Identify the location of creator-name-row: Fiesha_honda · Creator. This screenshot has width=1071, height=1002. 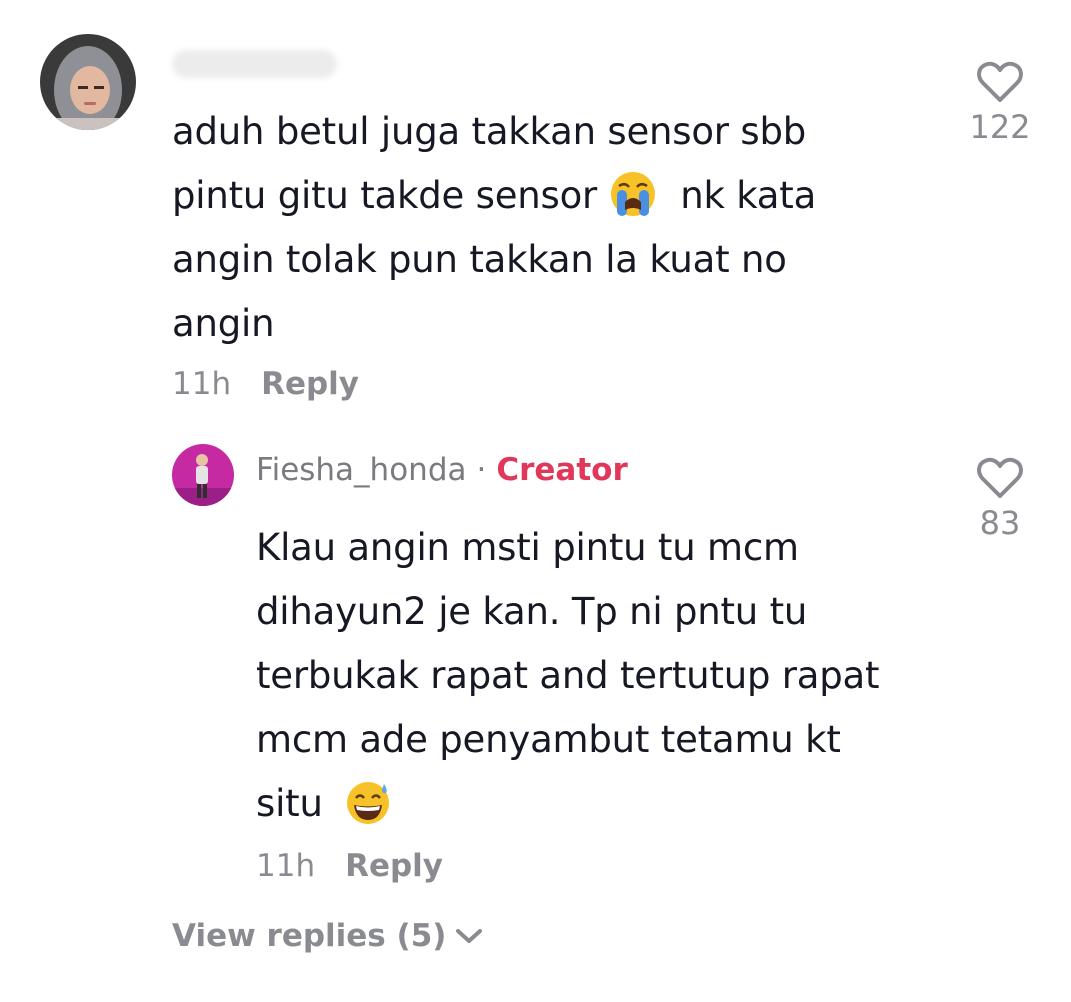
(442, 470).